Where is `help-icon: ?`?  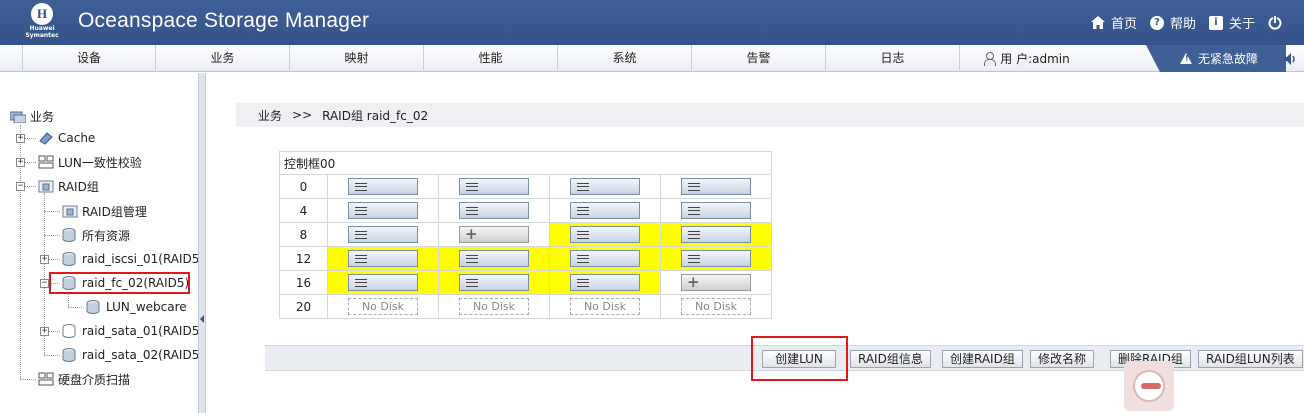 help-icon: ? is located at coordinates (1156, 22).